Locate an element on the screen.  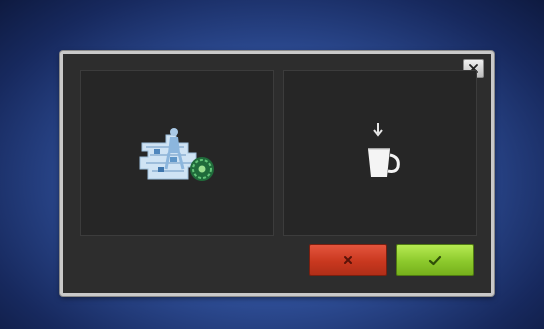
ok-button is located at coordinates (435, 260).